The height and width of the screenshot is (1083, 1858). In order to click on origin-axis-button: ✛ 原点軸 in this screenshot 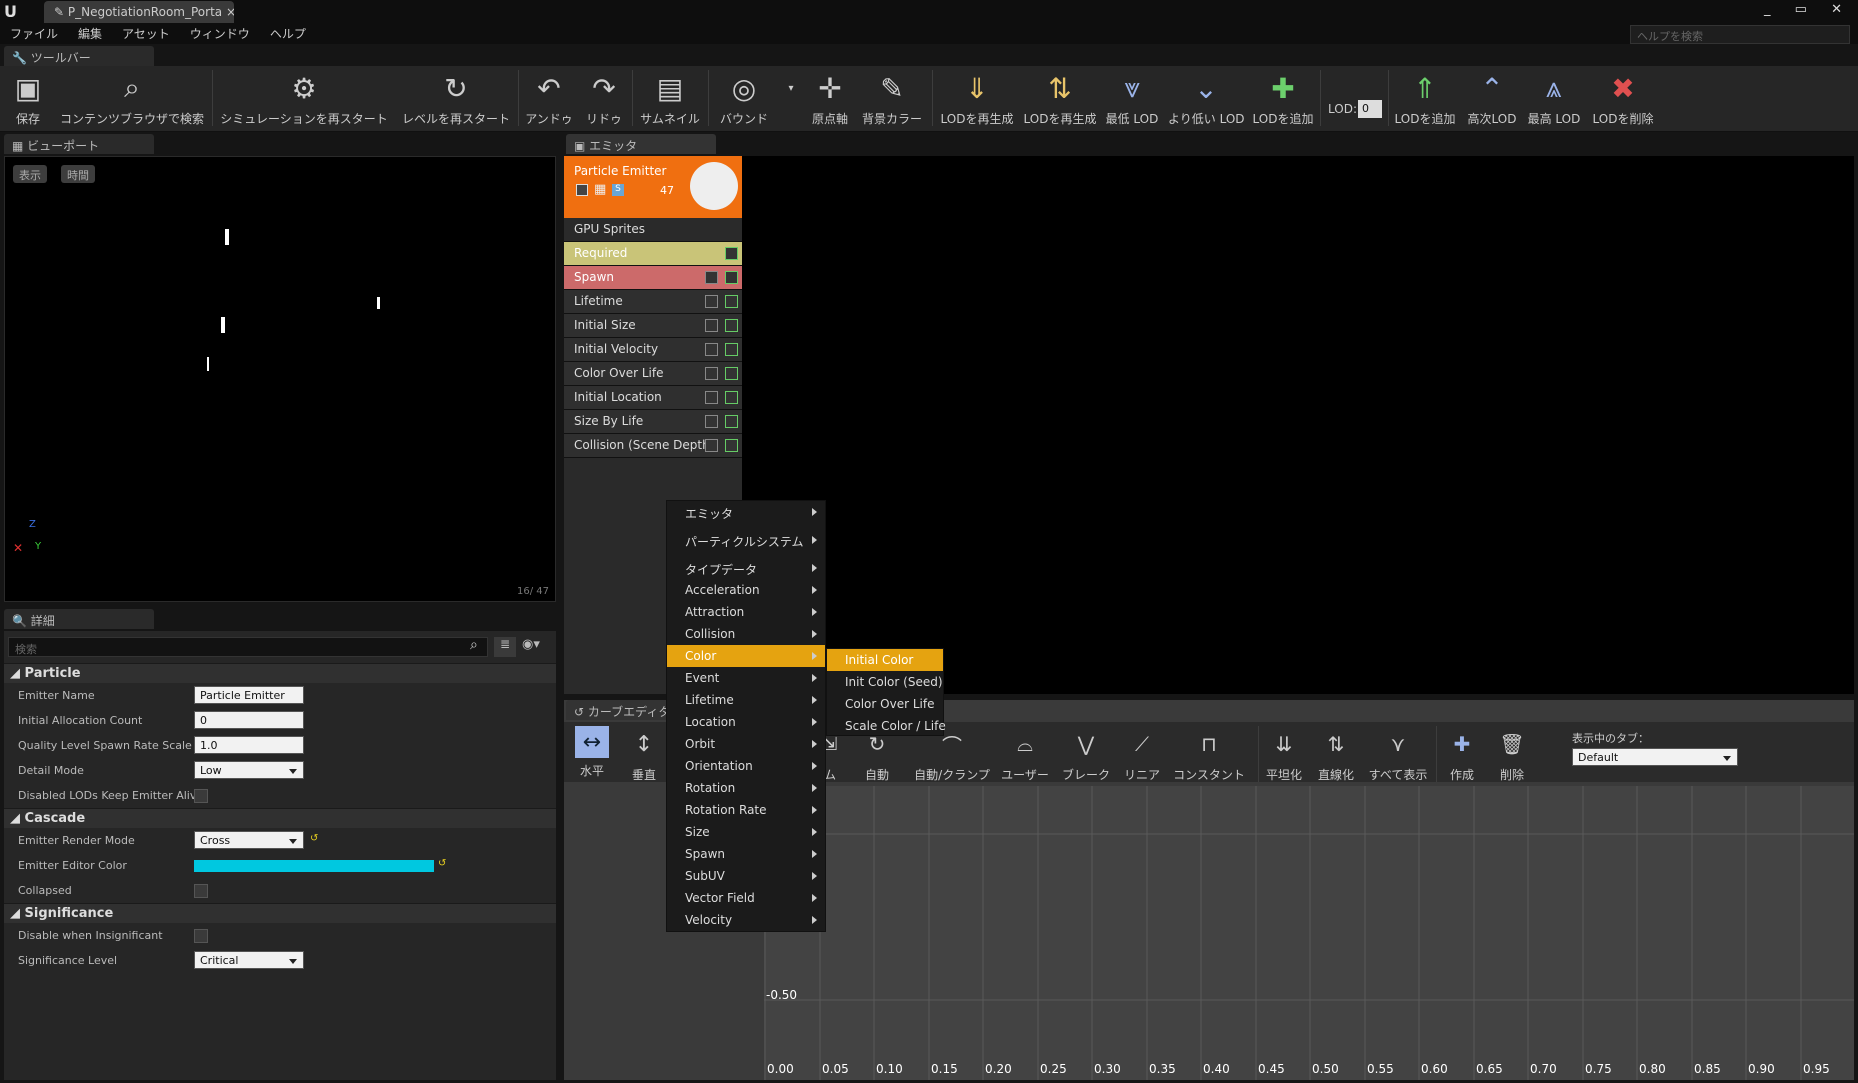, I will do `click(830, 98)`.